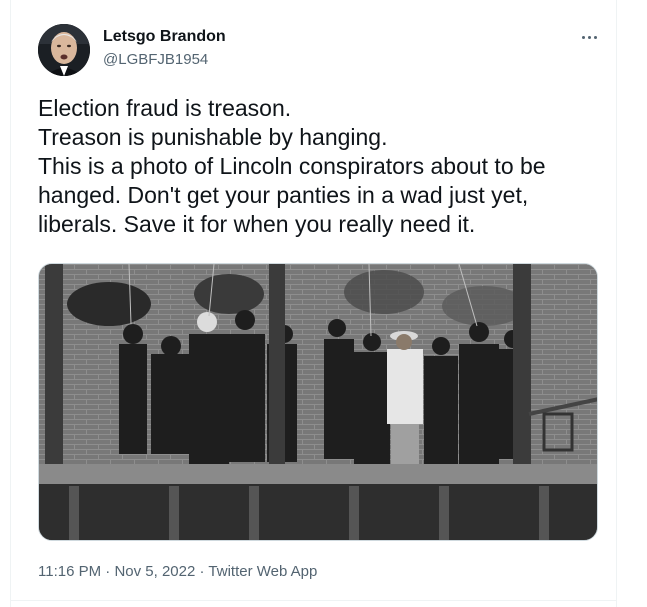 The image size is (647, 607). Describe the element at coordinates (155, 59) in the screenshot. I see `author-handle: @LGBFJB1954` at that location.